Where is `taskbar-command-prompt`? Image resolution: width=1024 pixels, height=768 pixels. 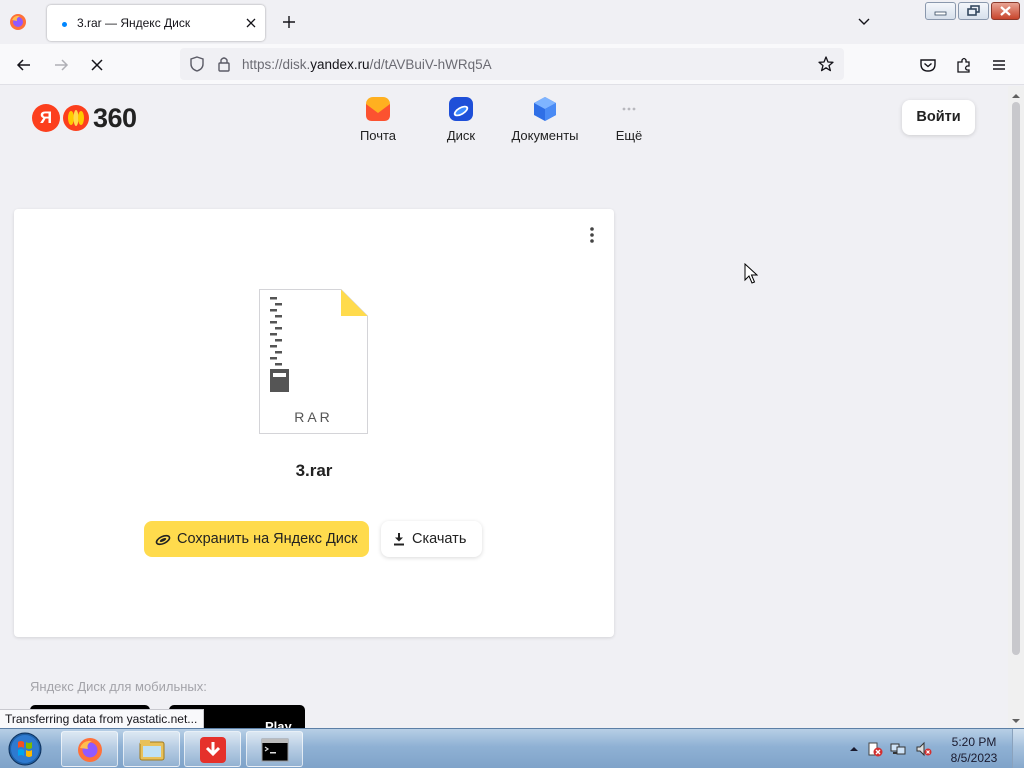 taskbar-command-prompt is located at coordinates (274, 749).